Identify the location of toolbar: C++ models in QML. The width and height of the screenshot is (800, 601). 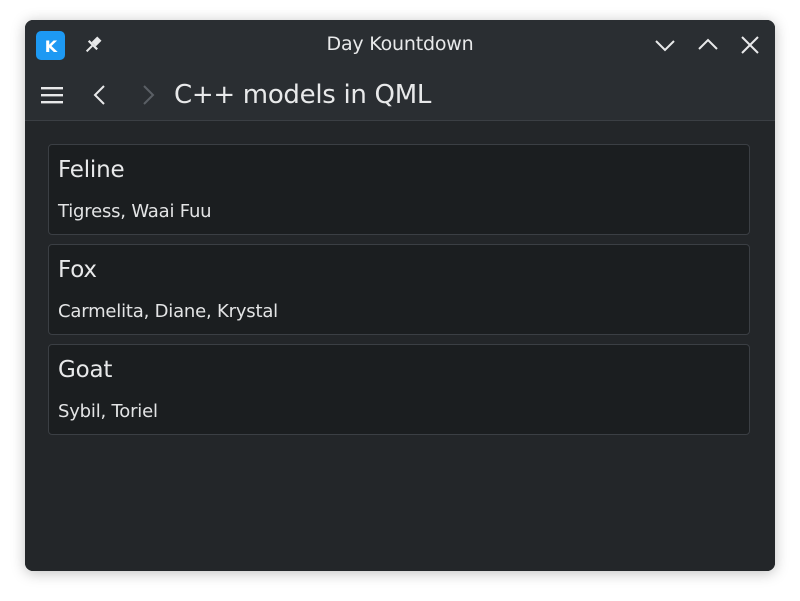
(400, 95).